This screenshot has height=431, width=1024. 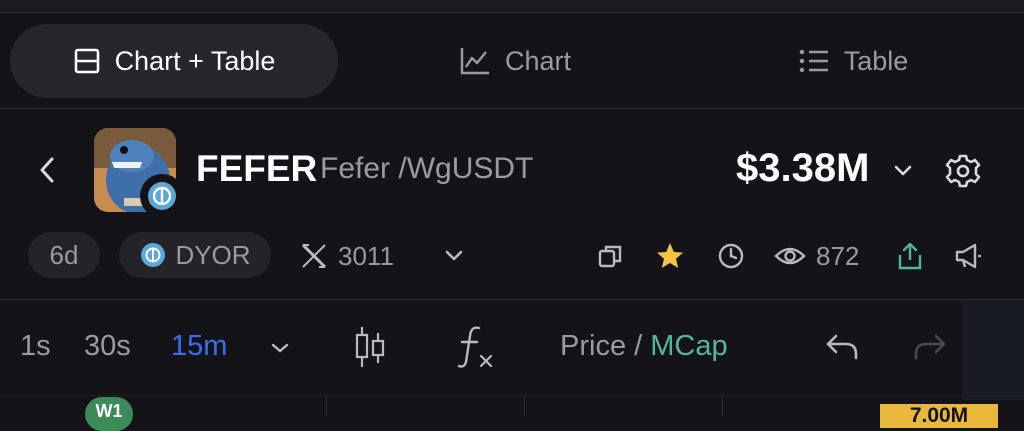 I want to click on tab-label: Chart + Table, so click(x=195, y=60).